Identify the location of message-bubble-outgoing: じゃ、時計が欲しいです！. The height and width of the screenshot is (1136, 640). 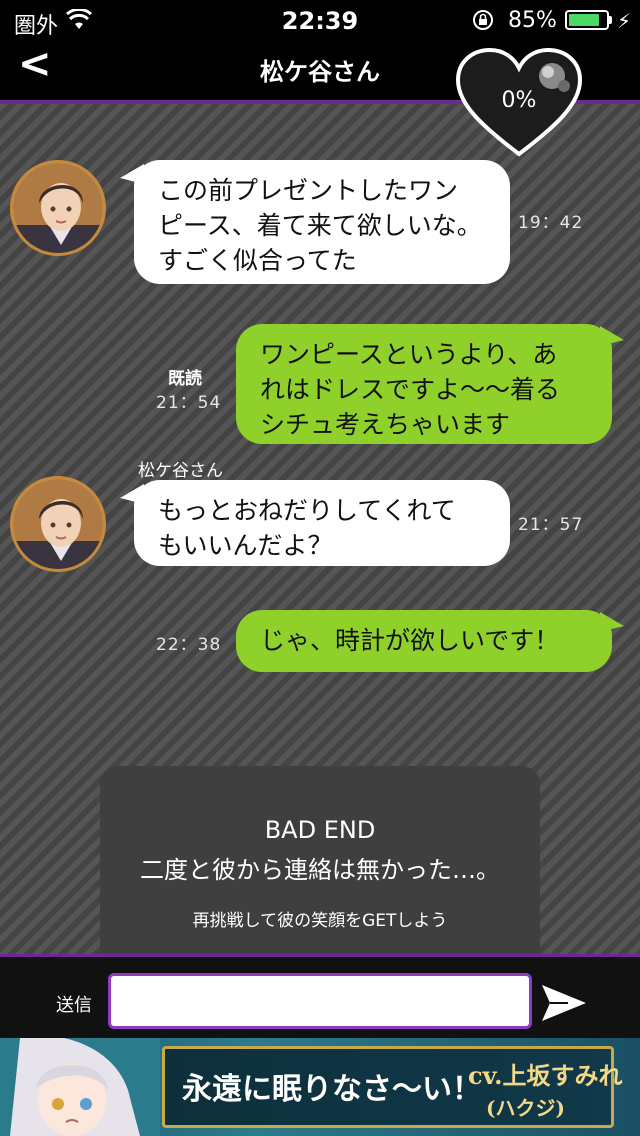
(424, 641).